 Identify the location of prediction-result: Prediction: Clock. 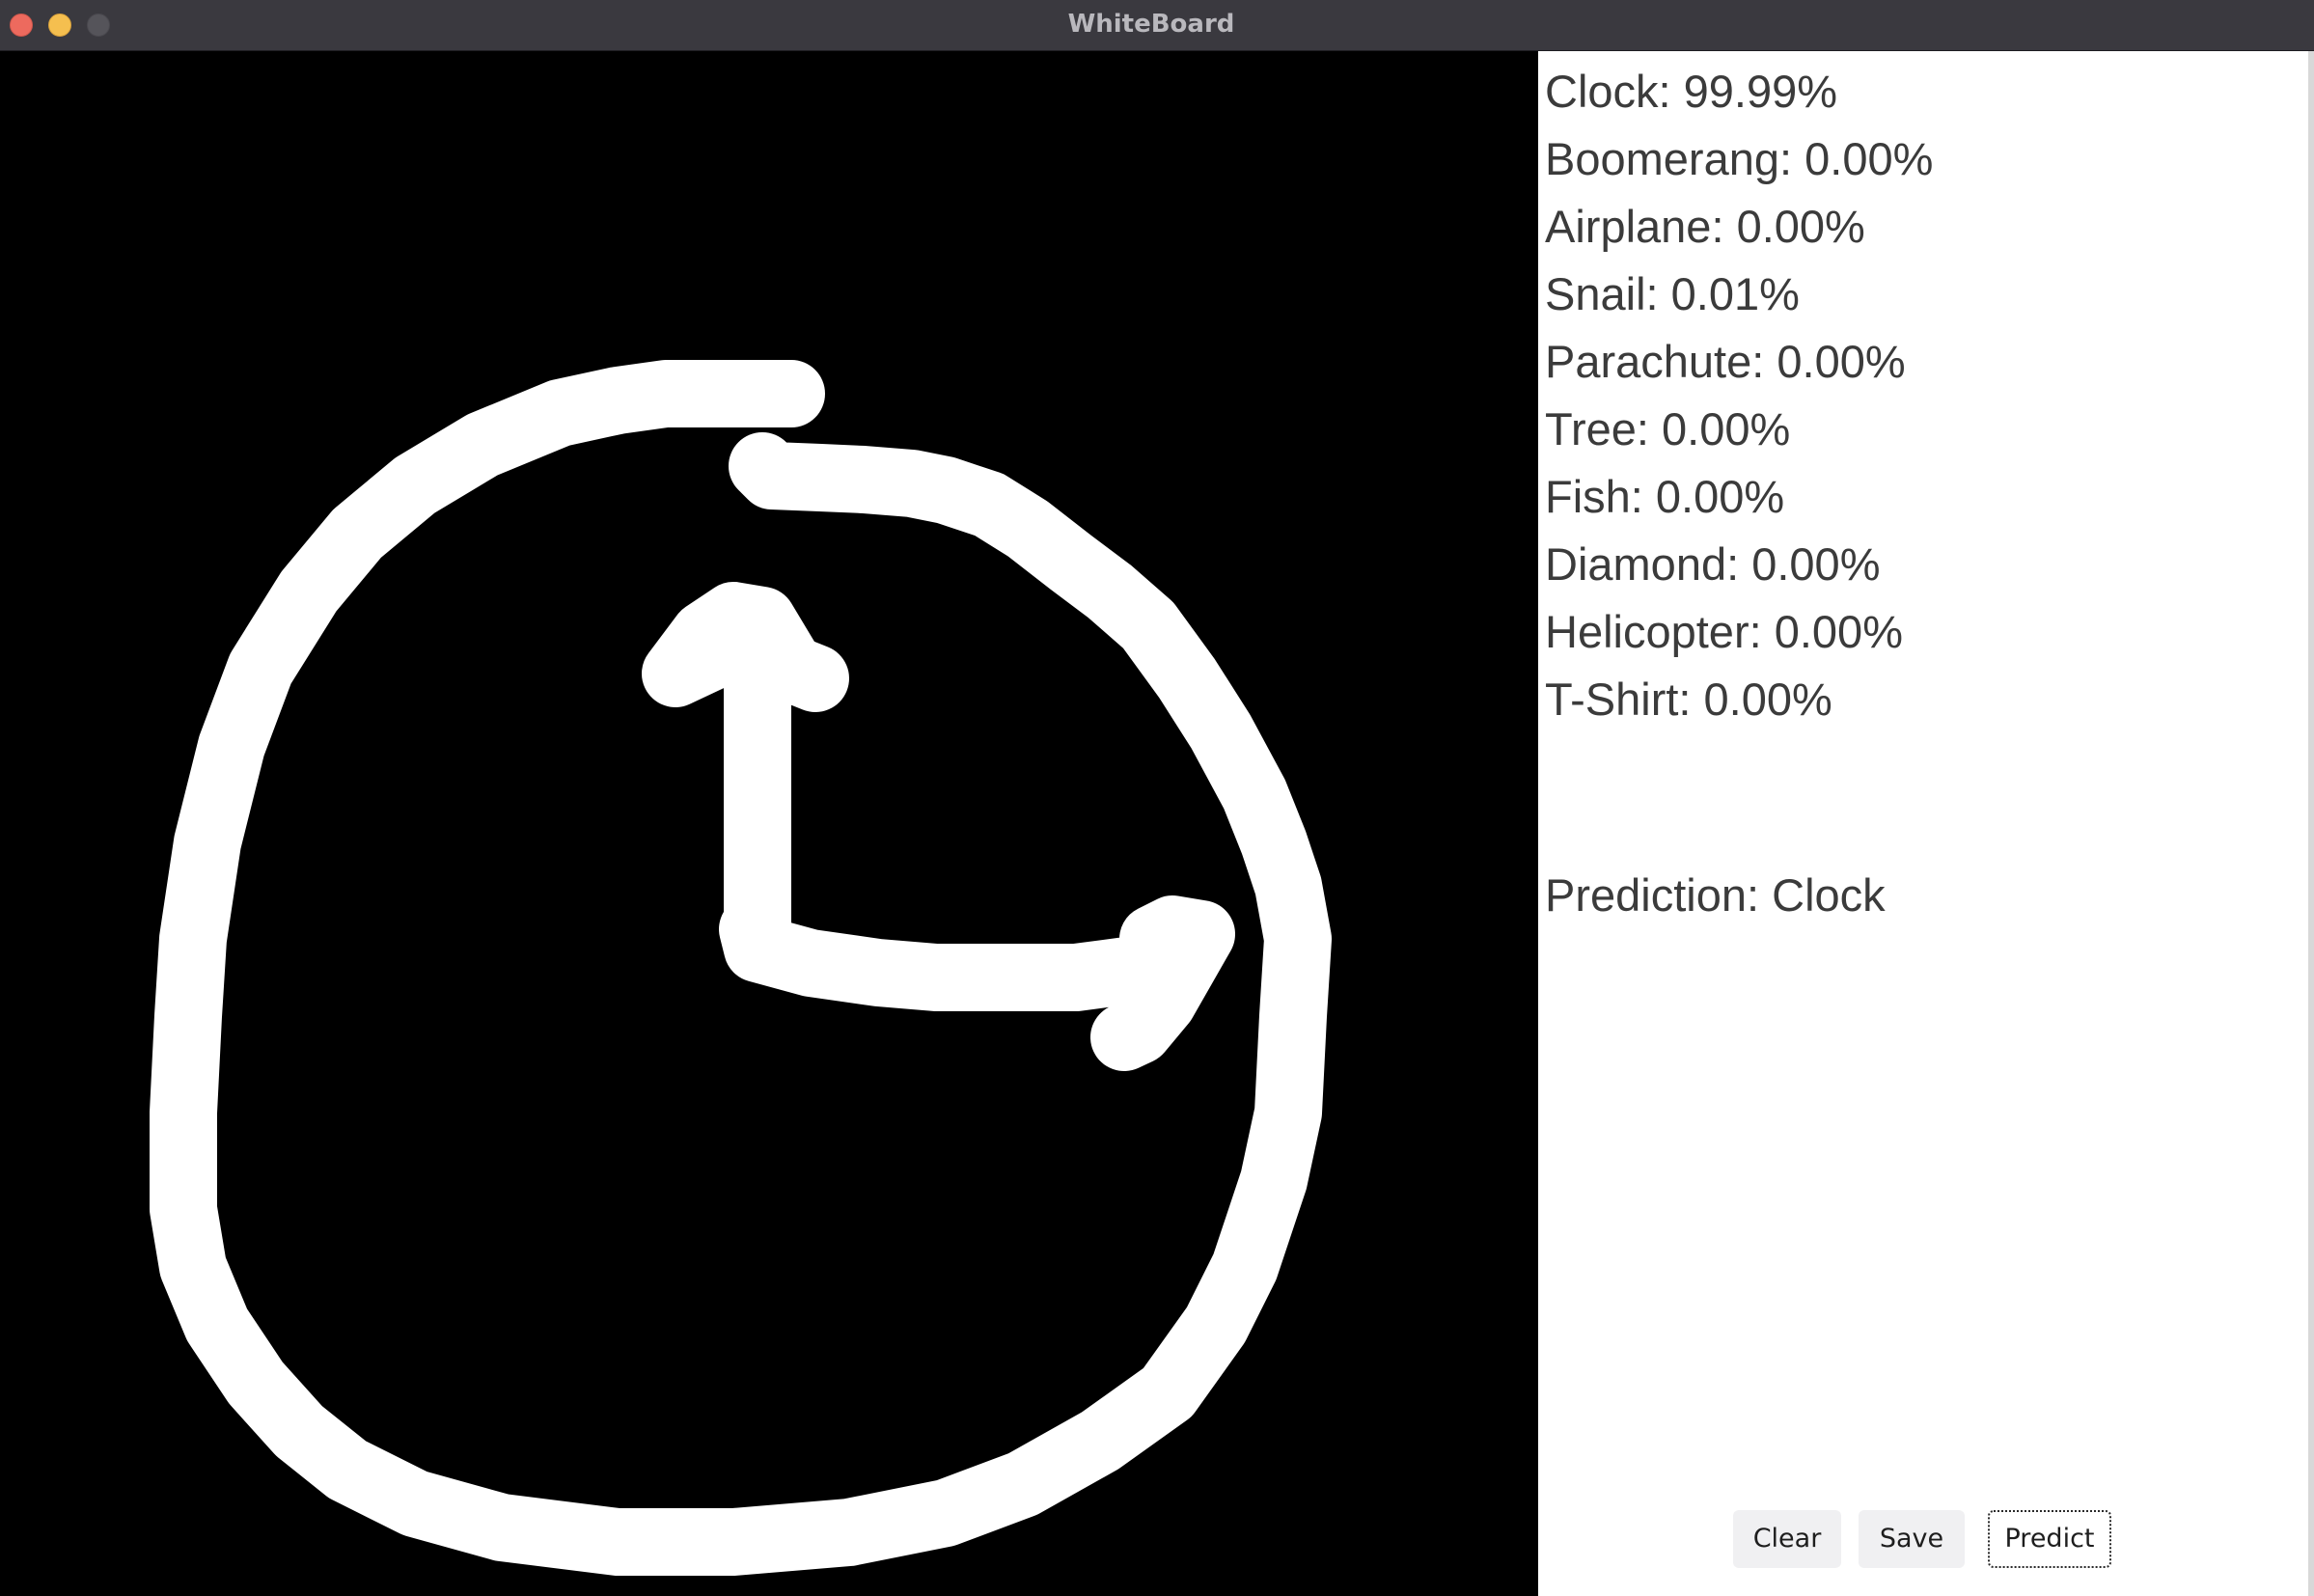
(1715, 895).